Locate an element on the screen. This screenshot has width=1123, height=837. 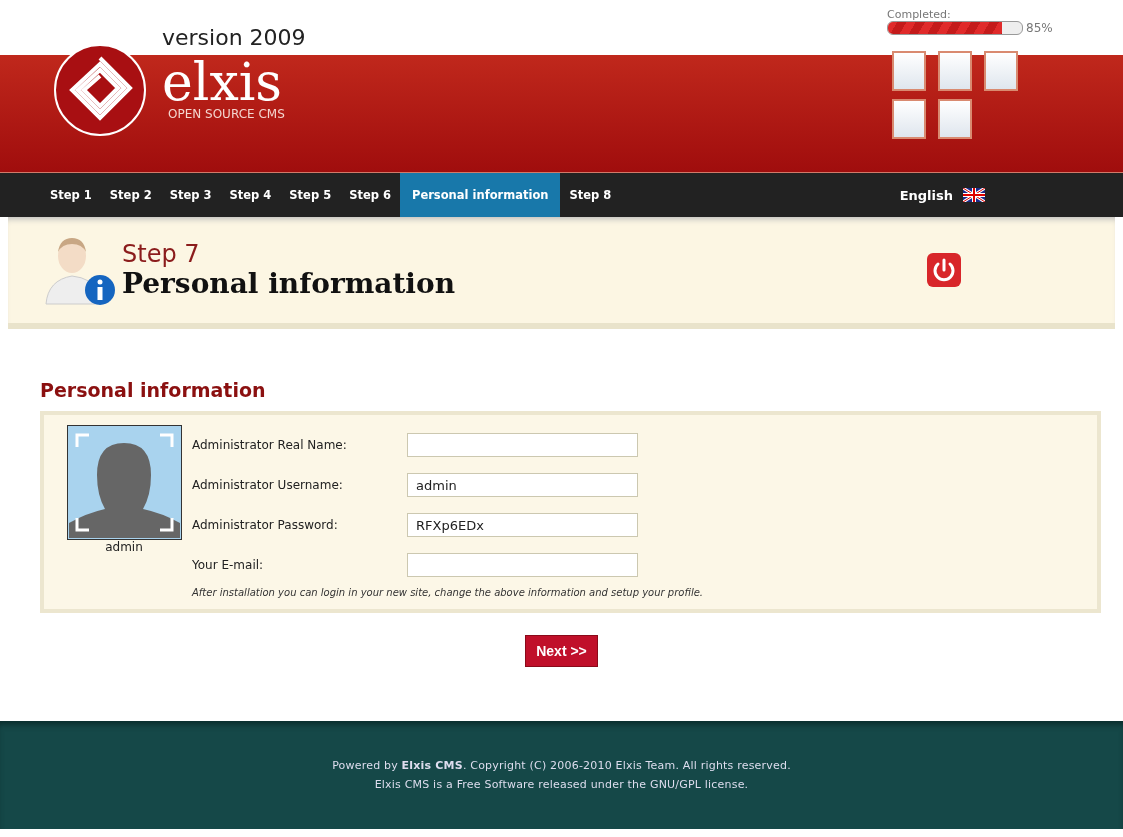
logo-tagline: OPEN SOURCE CMS is located at coordinates (227, 114).